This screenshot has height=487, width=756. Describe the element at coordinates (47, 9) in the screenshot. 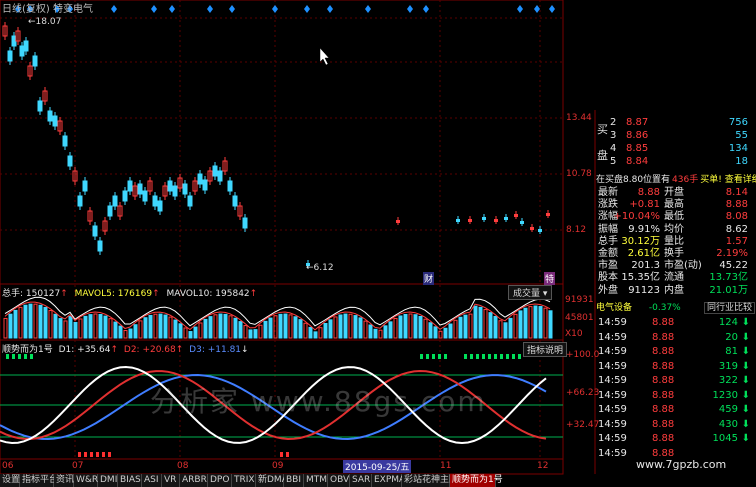

I see `chart-title: 日线(复权) 特变电气` at that location.